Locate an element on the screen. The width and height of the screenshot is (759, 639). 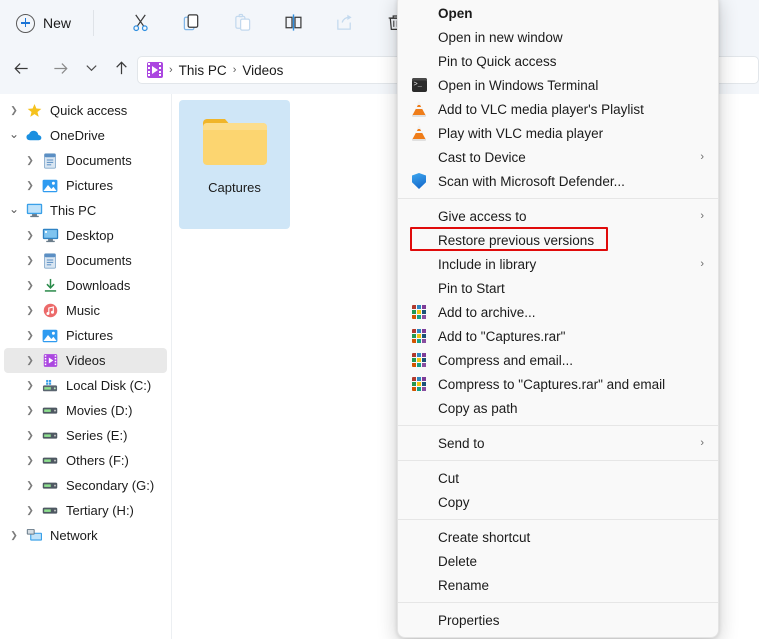
sidebar-item-network: ❯ Network is located at coordinates (85, 535).